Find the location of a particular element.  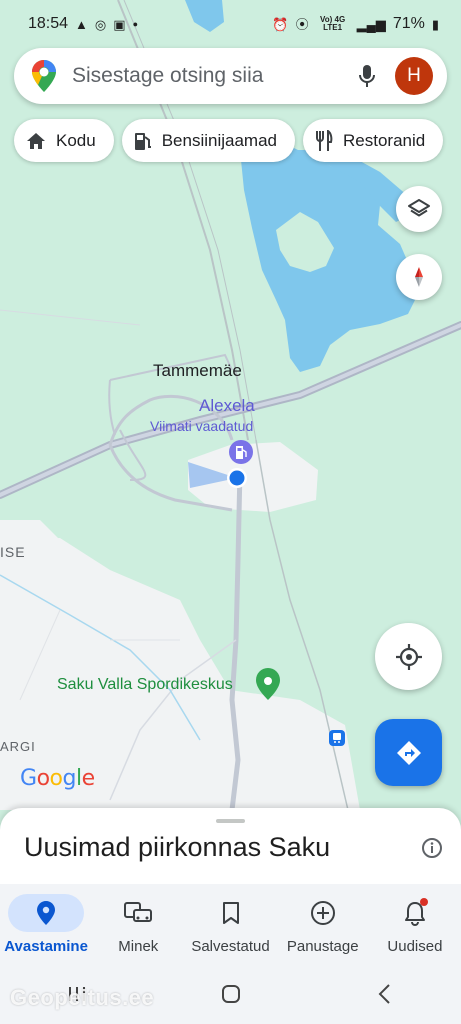

nav-label: Uudised is located at coordinates (415, 946).